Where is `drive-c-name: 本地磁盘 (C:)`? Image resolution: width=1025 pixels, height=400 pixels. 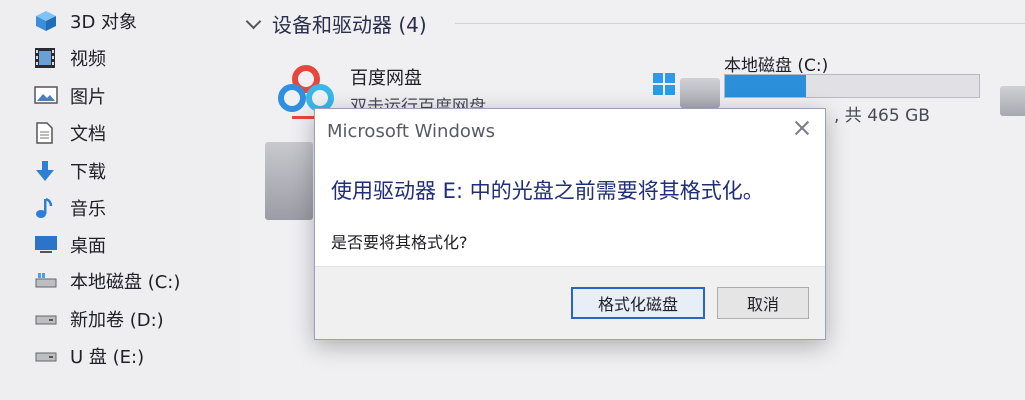 drive-c-name: 本地磁盘 (C:) is located at coordinates (776, 63).